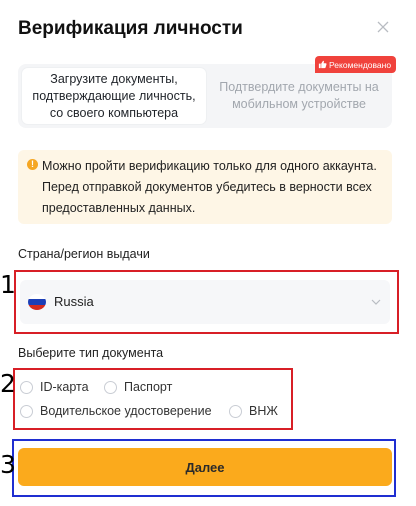 This screenshot has width=416, height=506. Describe the element at coordinates (84, 254) in the screenshot. I see `country-label: Страна/регион выдачи` at that location.